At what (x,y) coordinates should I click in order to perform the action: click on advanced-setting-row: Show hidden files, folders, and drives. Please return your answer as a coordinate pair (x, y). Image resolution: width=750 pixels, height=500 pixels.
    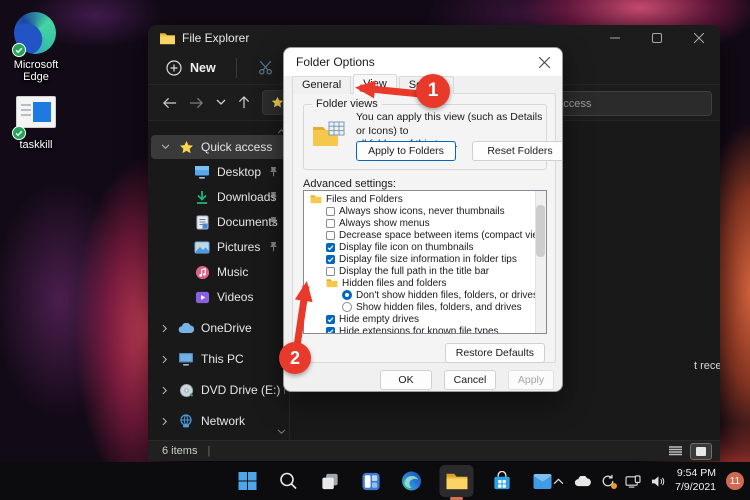
    Looking at the image, I should click on (425, 307).